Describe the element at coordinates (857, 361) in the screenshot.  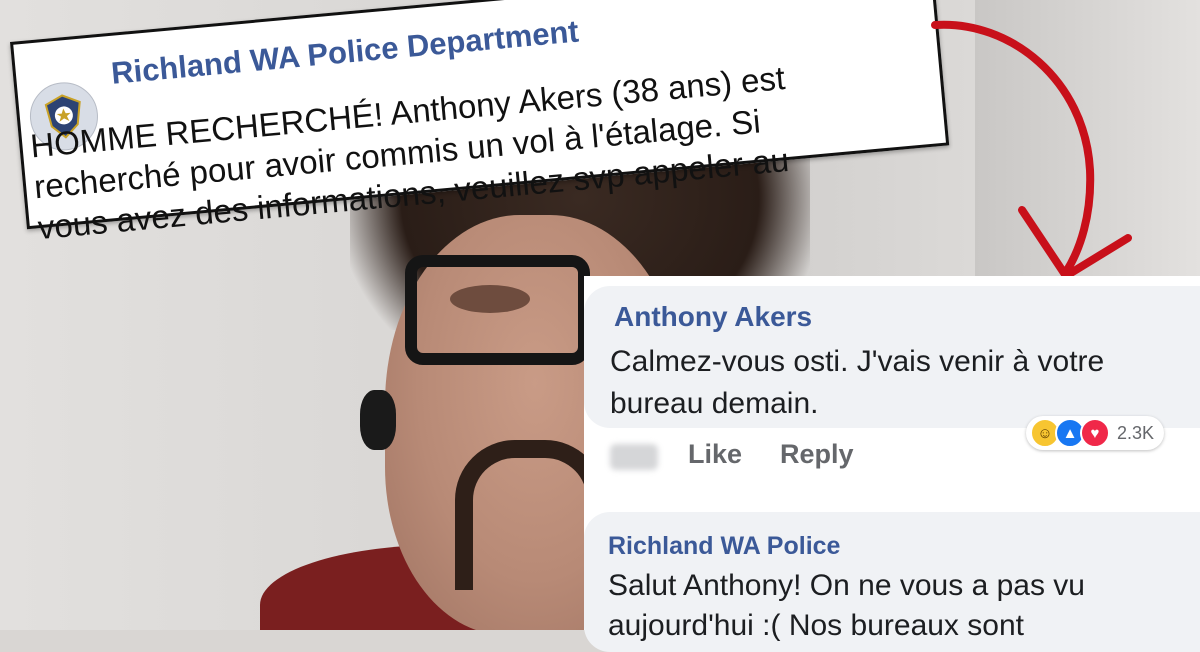
I see `comment-line: Calmez-vous osti. J'vais venir à votre` at that location.